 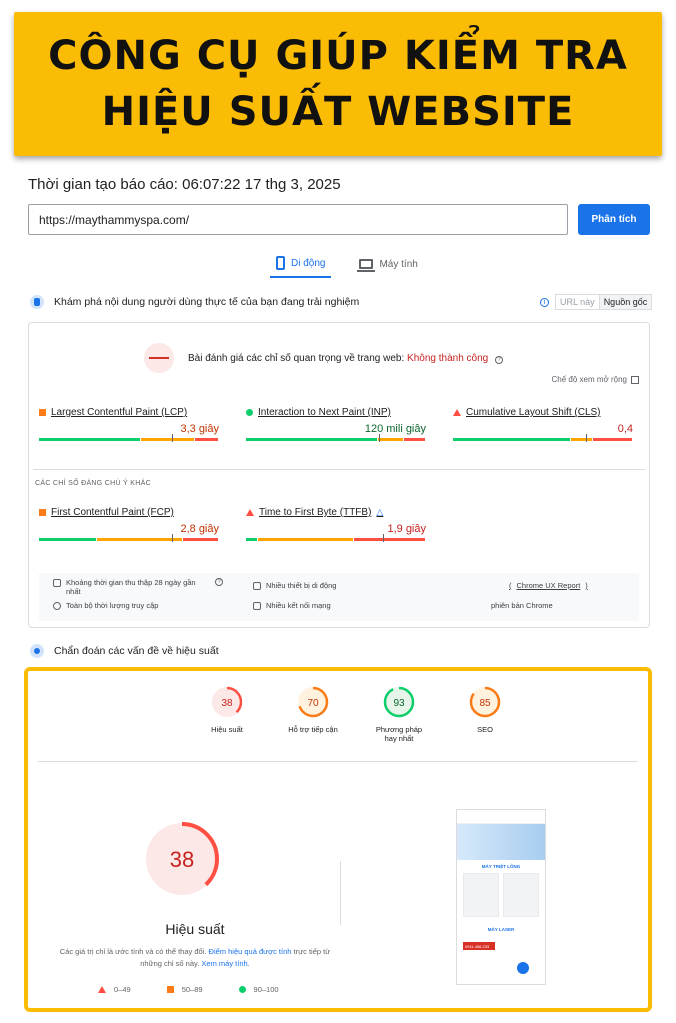 What do you see at coordinates (340, 893) in the screenshot?
I see `vertical-separator` at bounding box center [340, 893].